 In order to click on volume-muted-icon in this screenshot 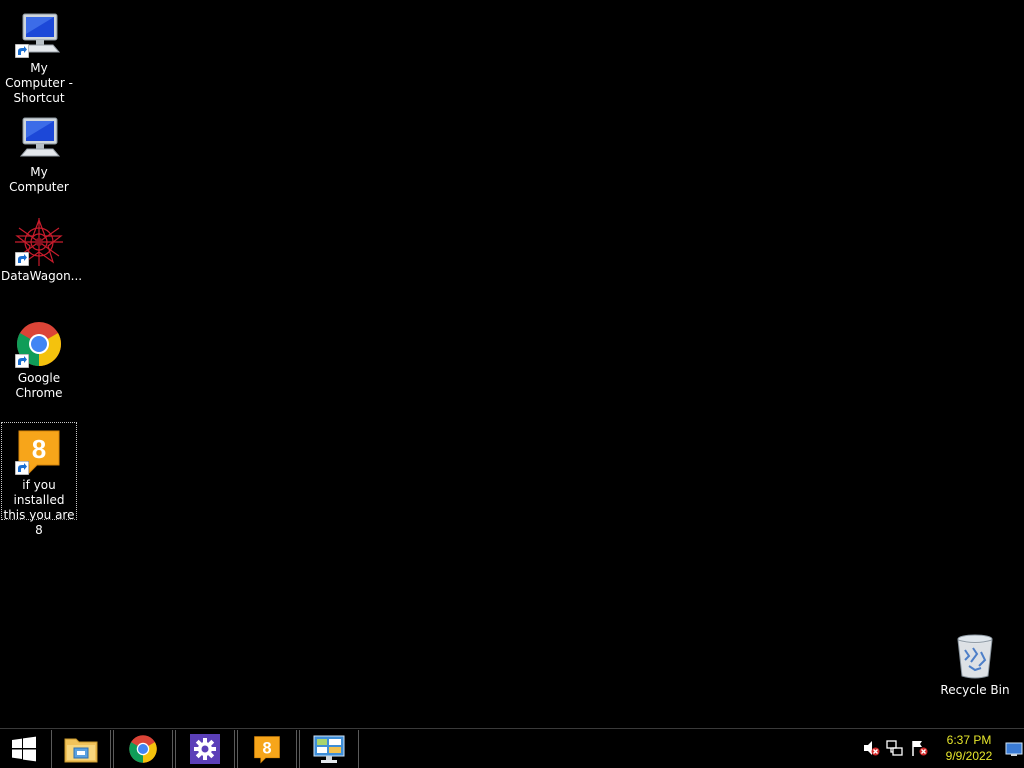, I will do `click(871, 748)`.